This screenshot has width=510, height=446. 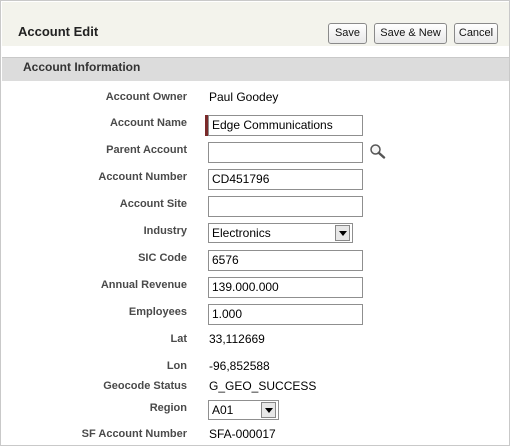 What do you see at coordinates (285, 152) in the screenshot?
I see `parent-account-input` at bounding box center [285, 152].